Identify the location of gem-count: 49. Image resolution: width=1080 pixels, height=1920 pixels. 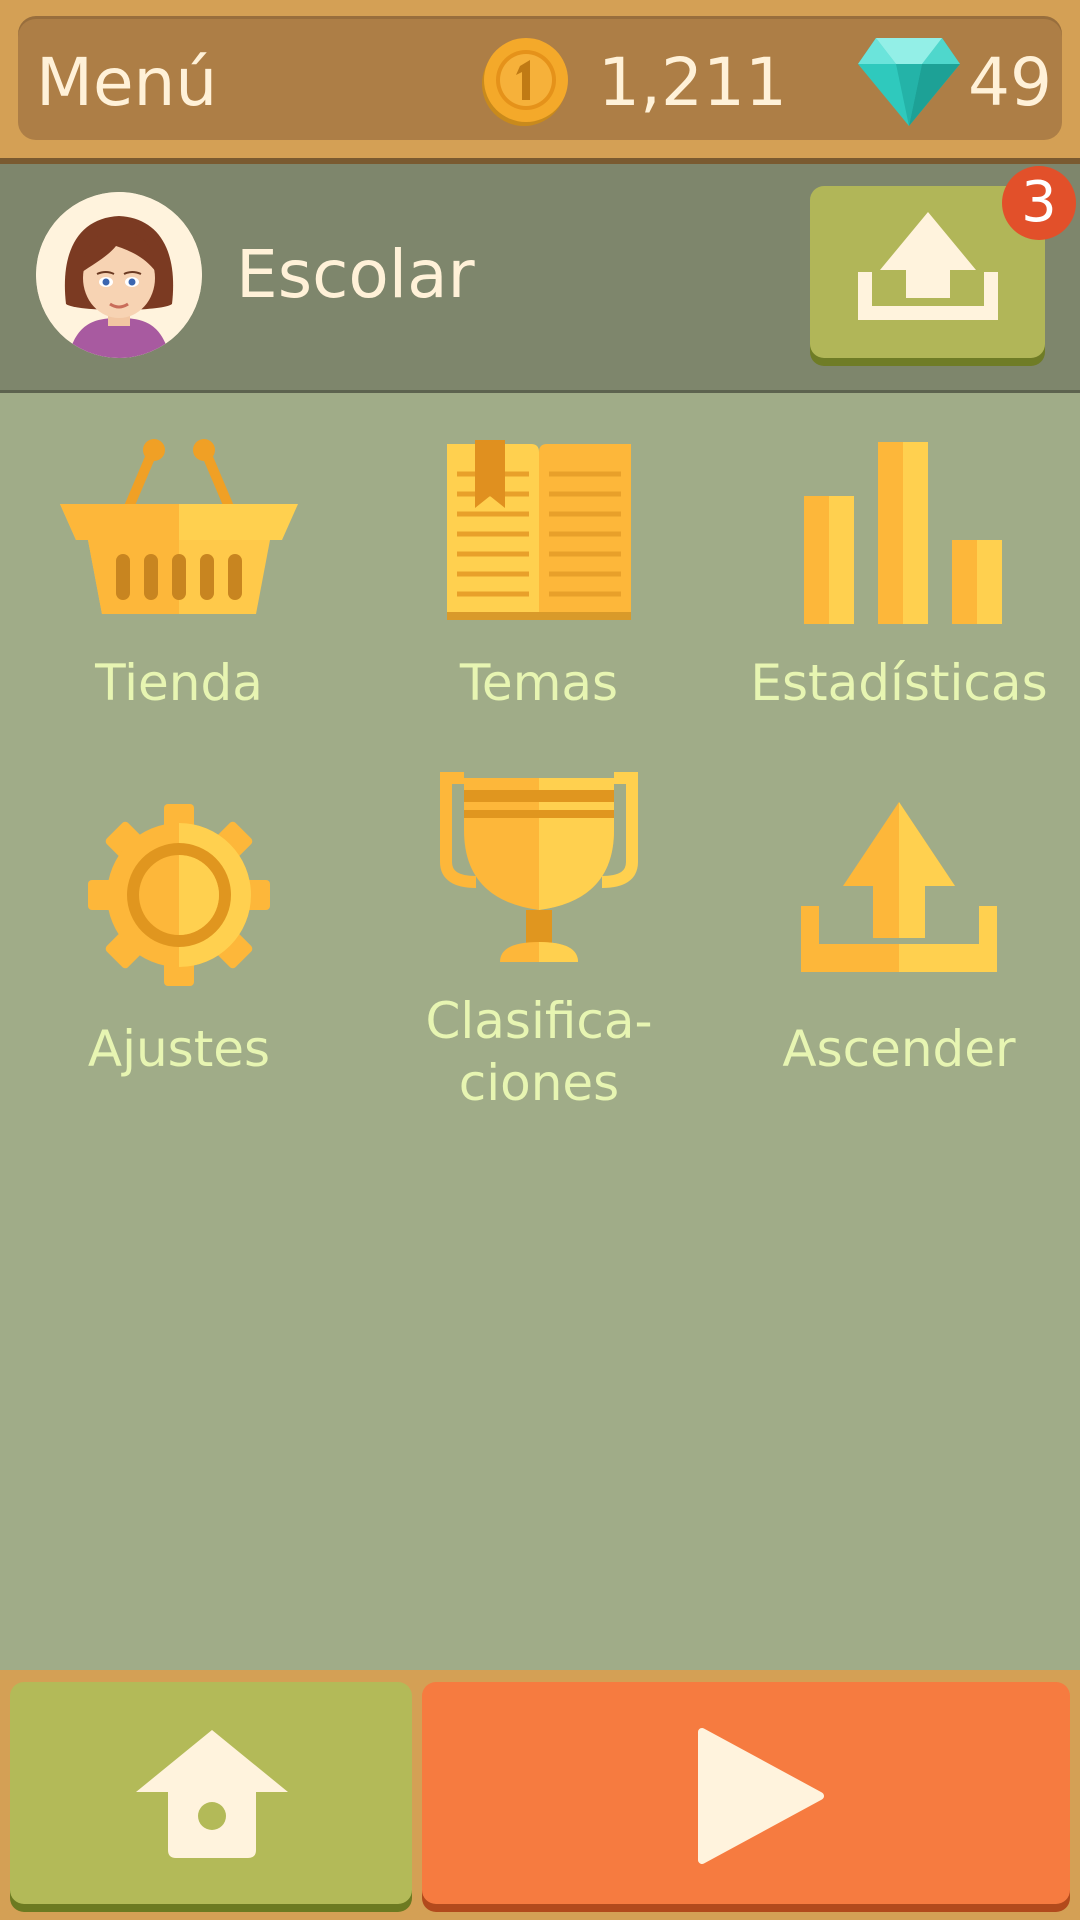
(1010, 82).